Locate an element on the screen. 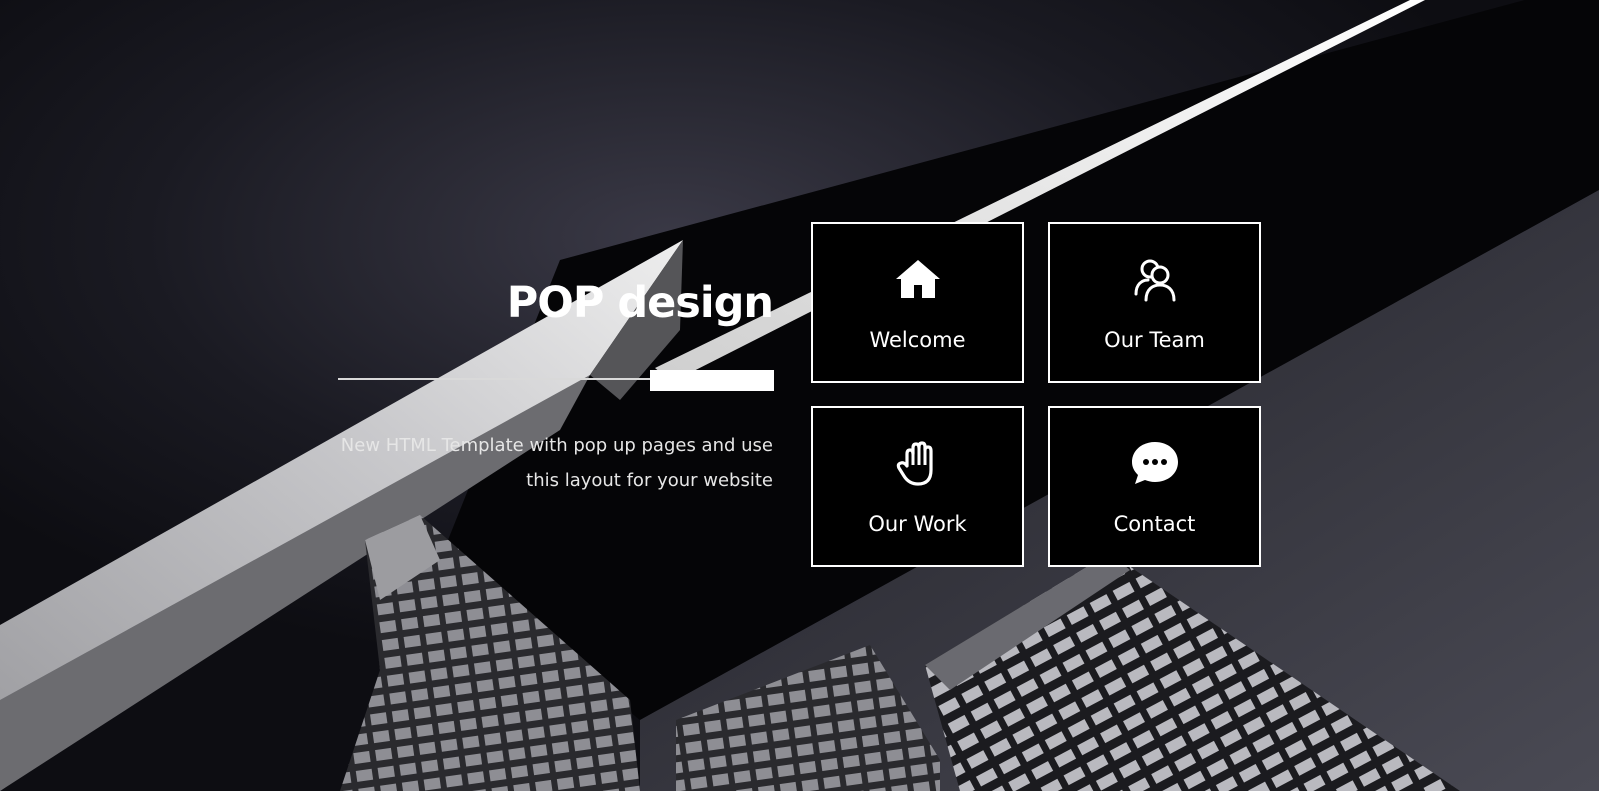 The width and height of the screenshot is (1599, 791). title-divider-accent is located at coordinates (712, 380).